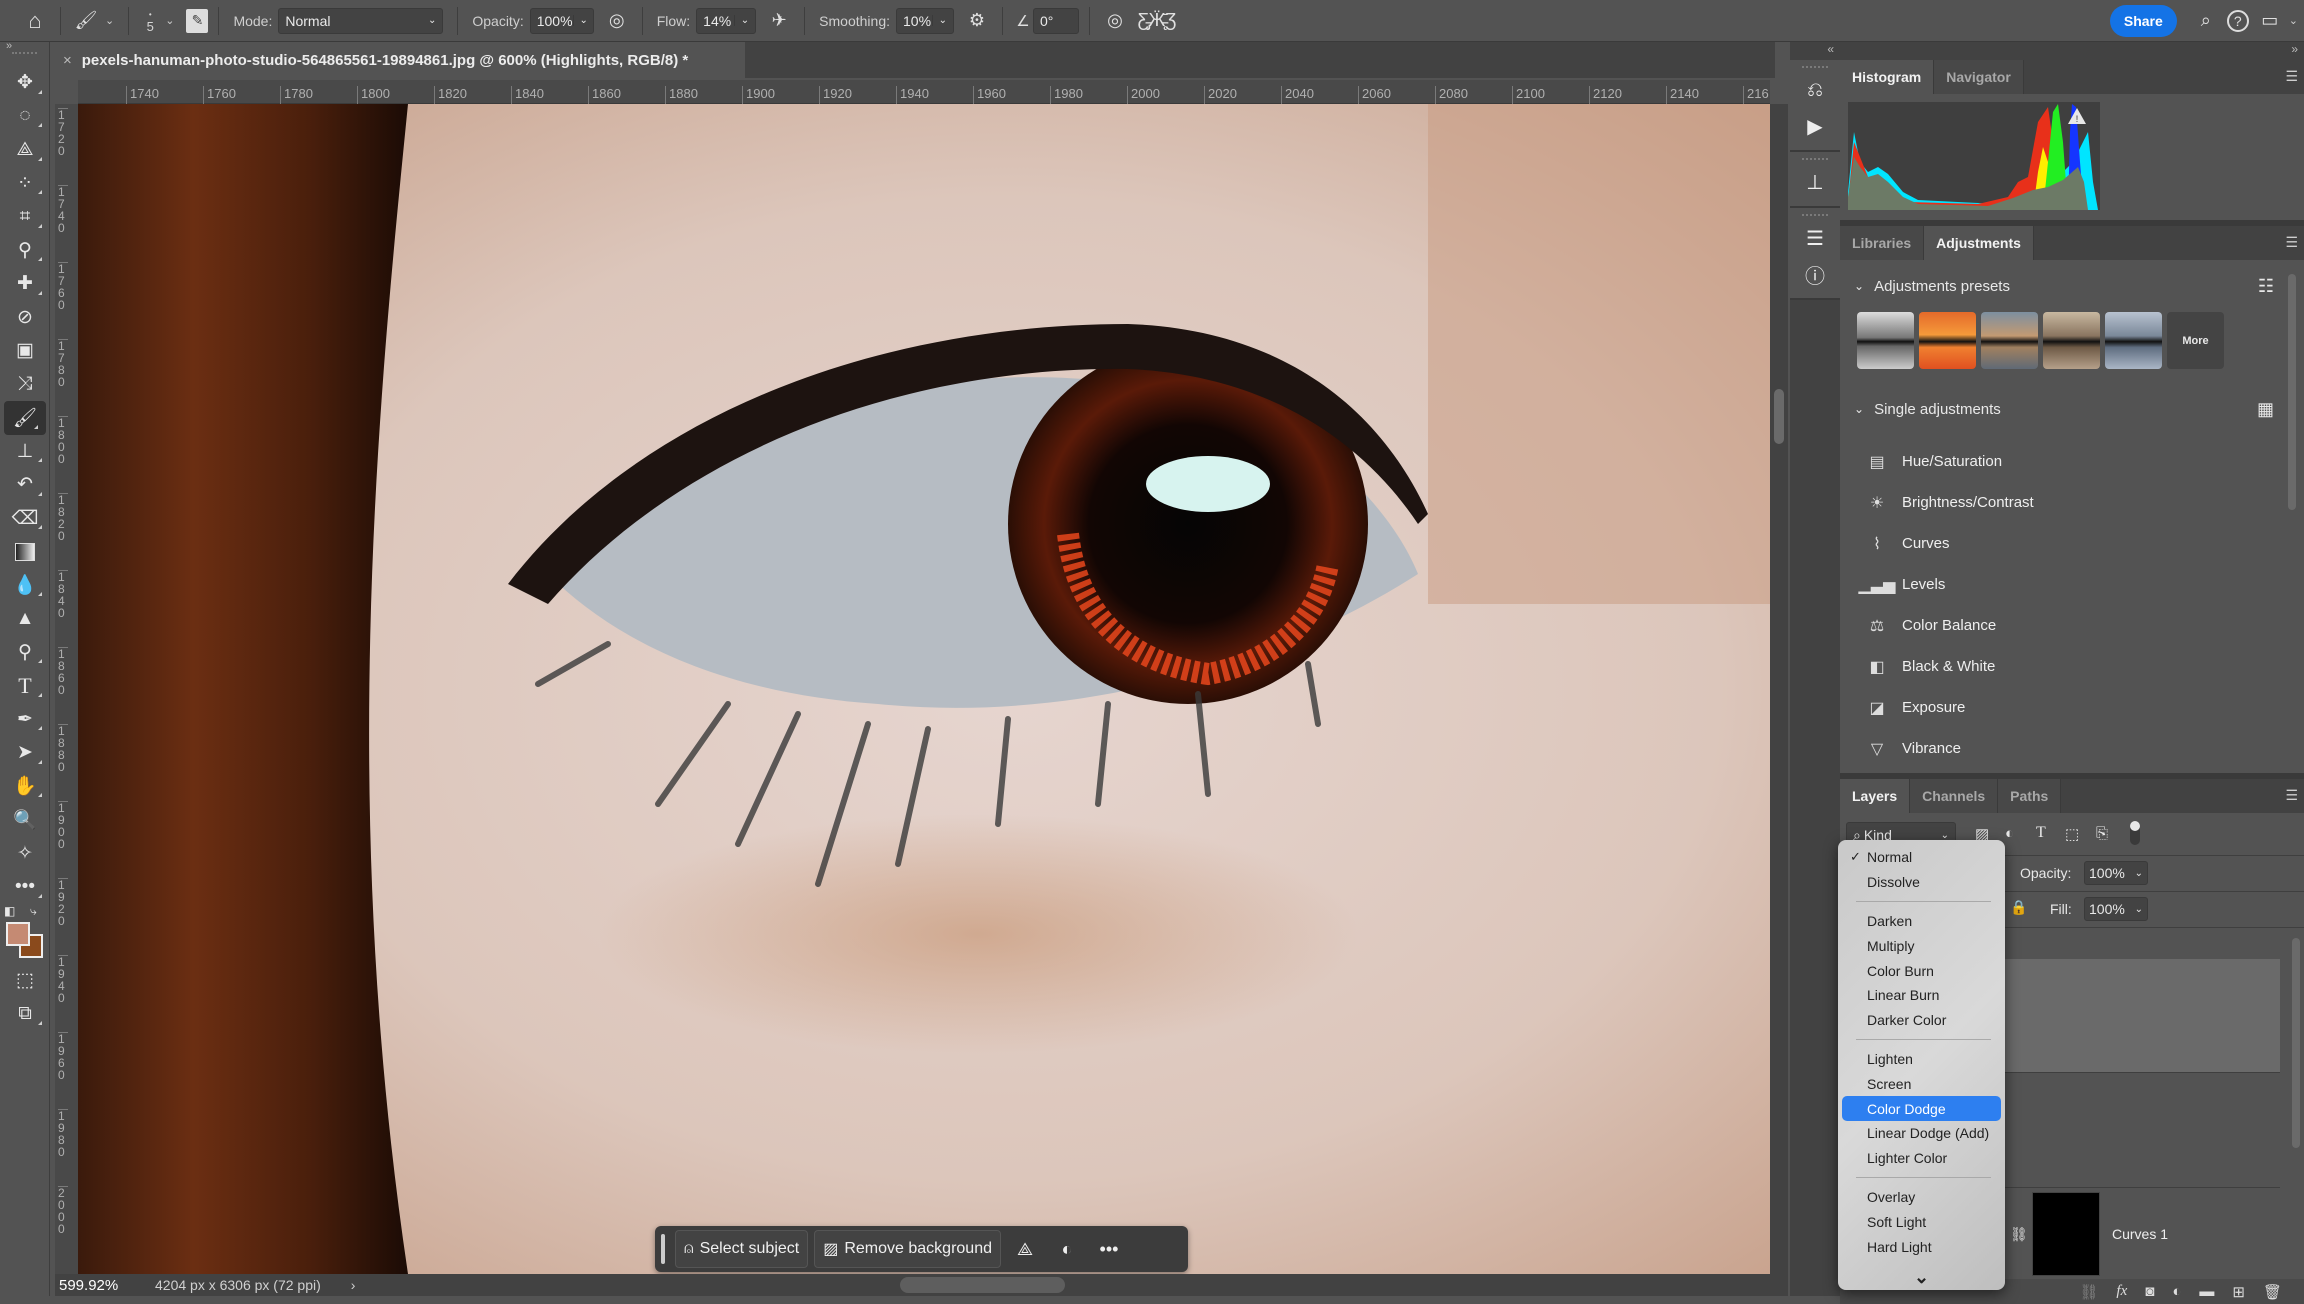 The width and height of the screenshot is (2304, 1304). Describe the element at coordinates (779, 21) in the screenshot. I see `airbrush-icon: ✈` at that location.